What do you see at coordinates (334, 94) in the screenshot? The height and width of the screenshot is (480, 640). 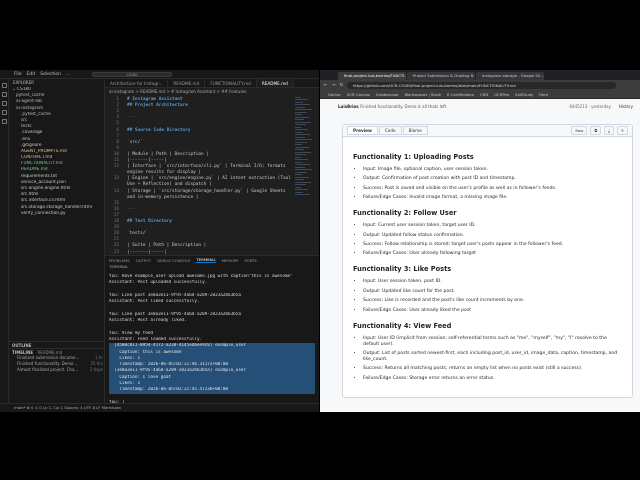 I see `bookmark-item: Gdrive` at bounding box center [334, 94].